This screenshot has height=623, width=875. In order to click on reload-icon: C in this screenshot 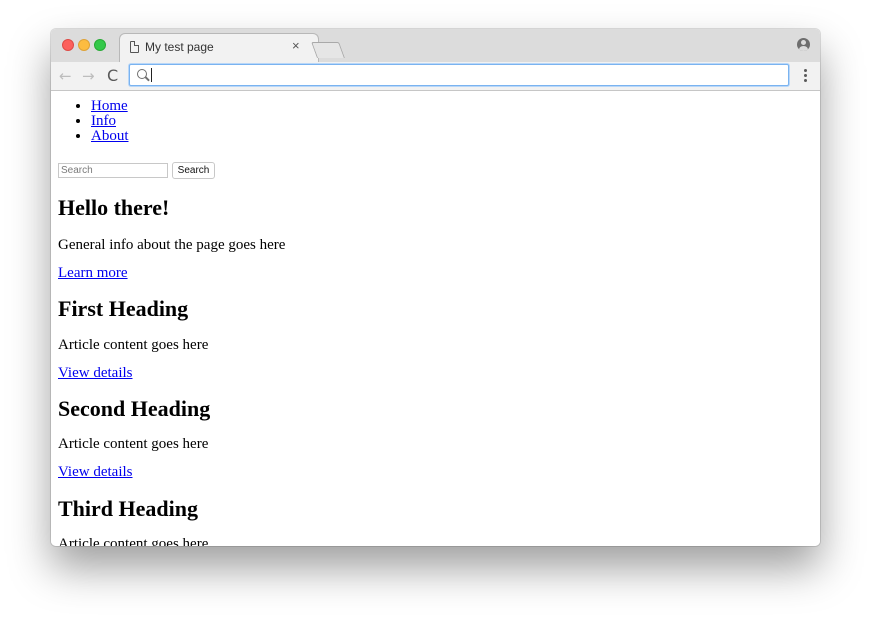, I will do `click(112, 76)`.